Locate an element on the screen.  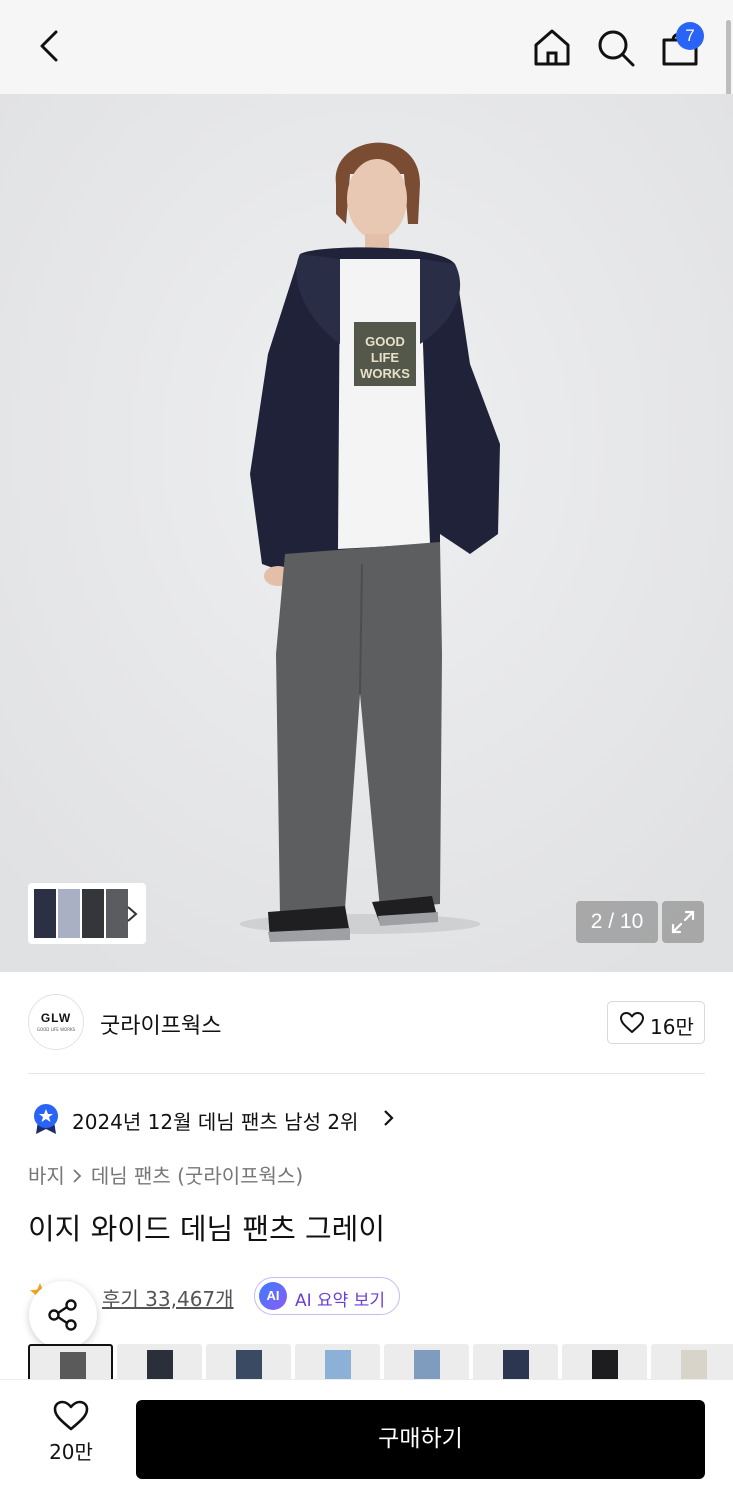
share-icon is located at coordinates (62, 1315).